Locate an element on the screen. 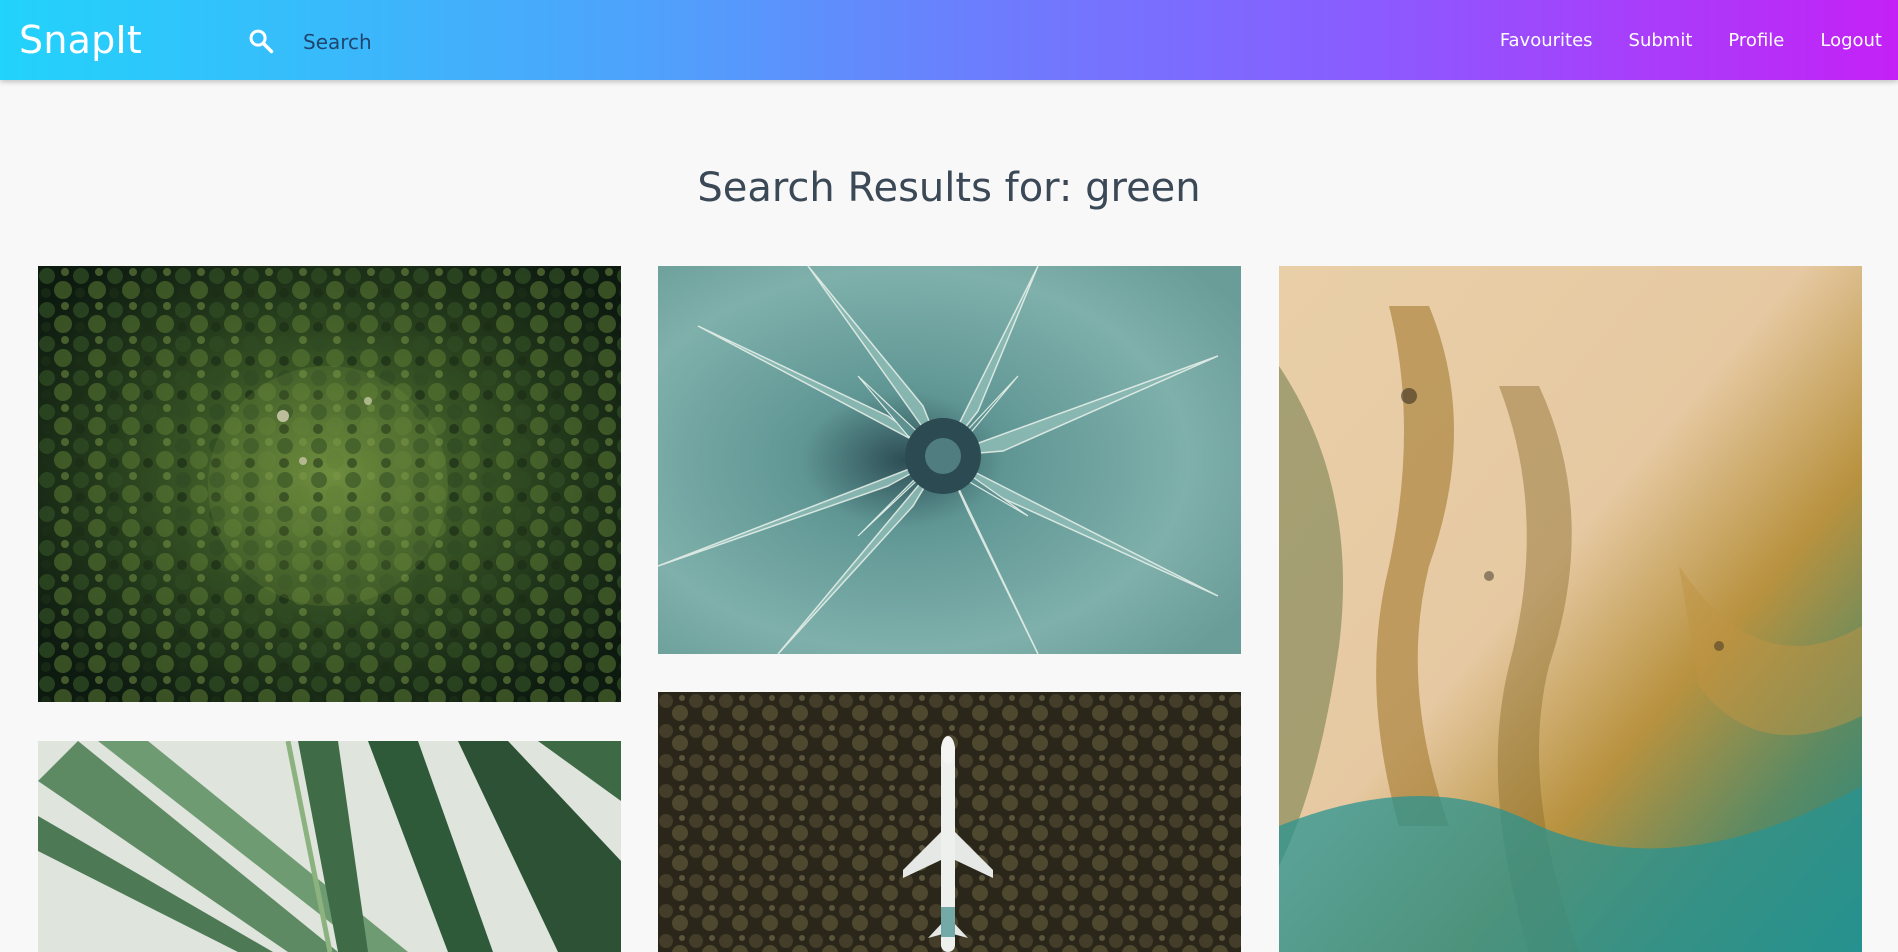  photo-card-forest is located at coordinates (329, 484).